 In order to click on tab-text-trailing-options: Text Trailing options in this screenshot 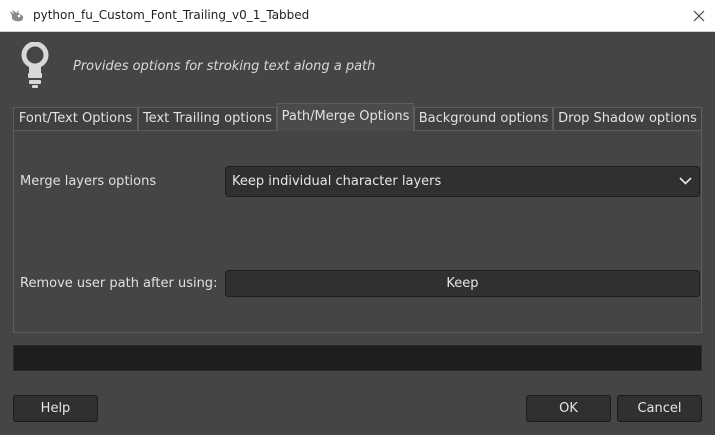, I will do `click(207, 118)`.